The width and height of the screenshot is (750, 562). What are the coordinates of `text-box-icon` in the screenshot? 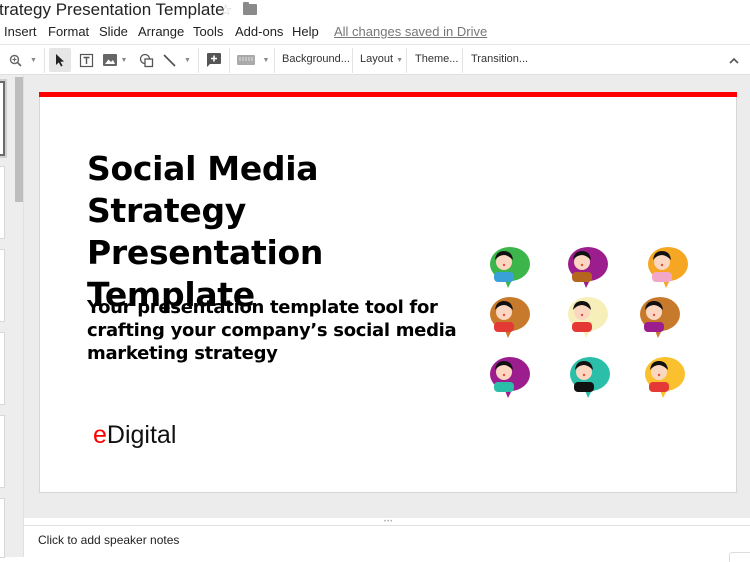 It's located at (86, 60).